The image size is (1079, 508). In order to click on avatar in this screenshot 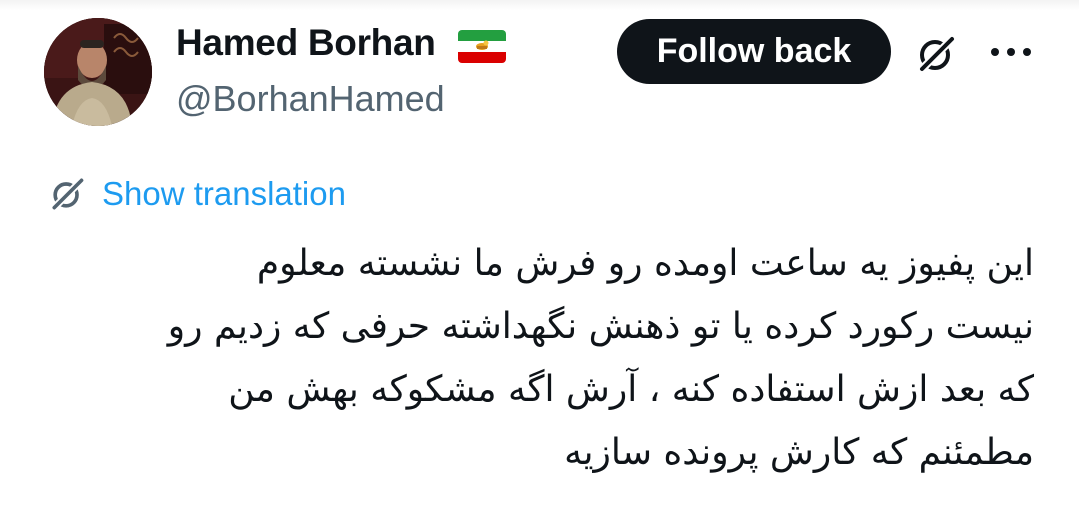, I will do `click(98, 72)`.